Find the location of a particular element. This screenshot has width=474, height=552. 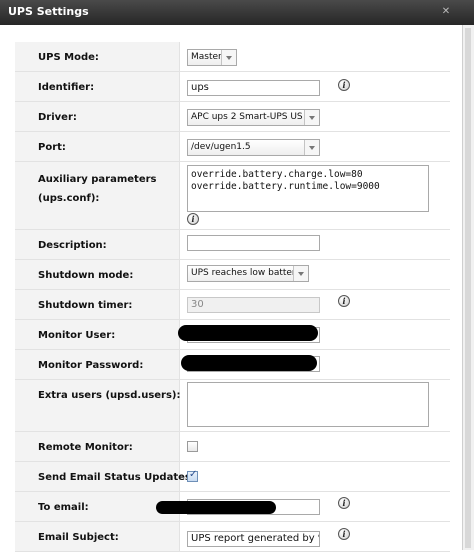

row-shutdown-timer: Shutdown timer: 30 i is located at coordinates (232, 305).